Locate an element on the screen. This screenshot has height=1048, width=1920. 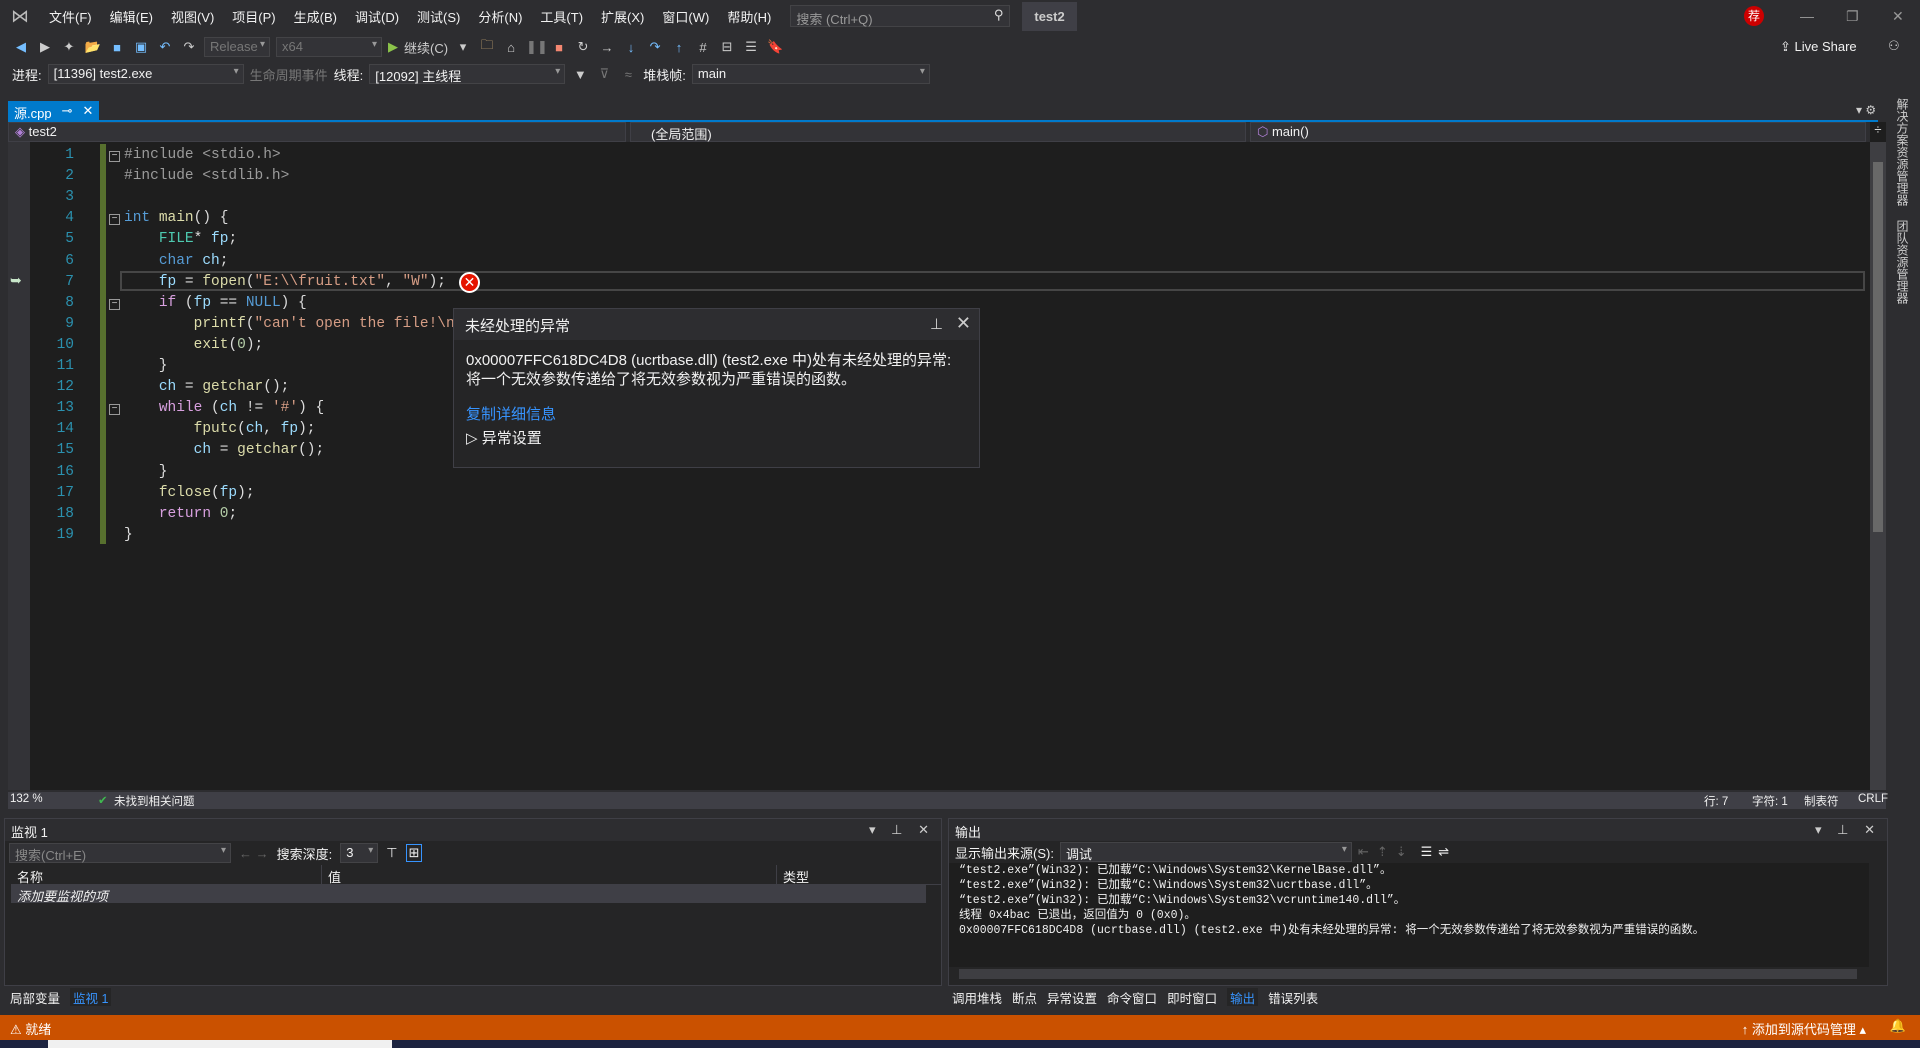
undo-icon: ↶ is located at coordinates (165, 47).